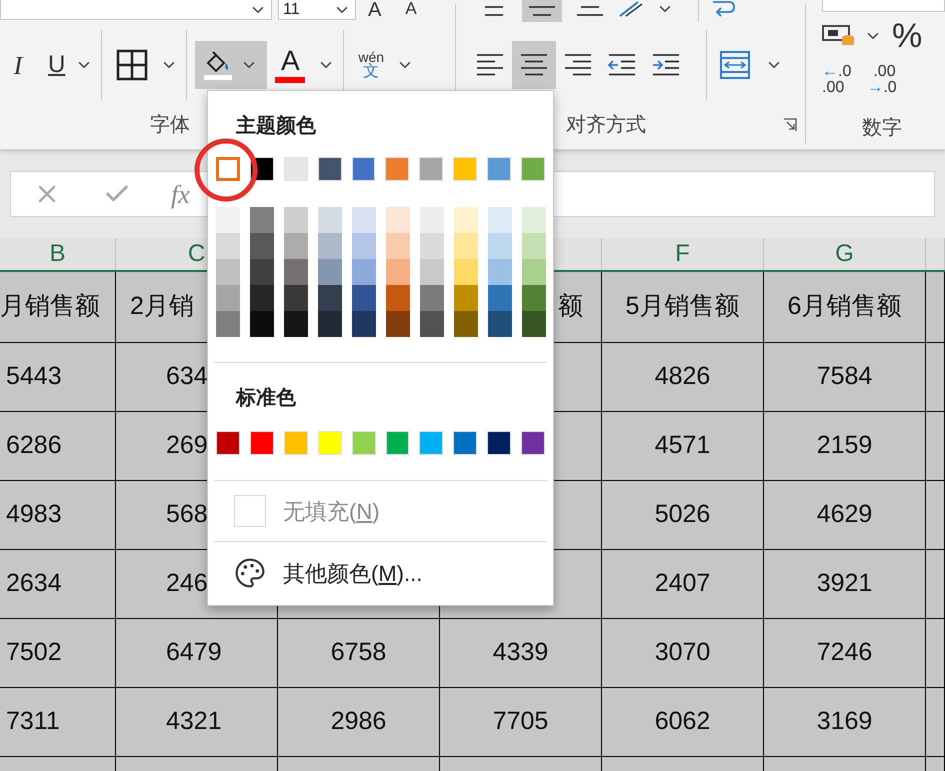 The height and width of the screenshot is (771, 945). I want to click on table-cell-text: 3070, so click(682, 652).